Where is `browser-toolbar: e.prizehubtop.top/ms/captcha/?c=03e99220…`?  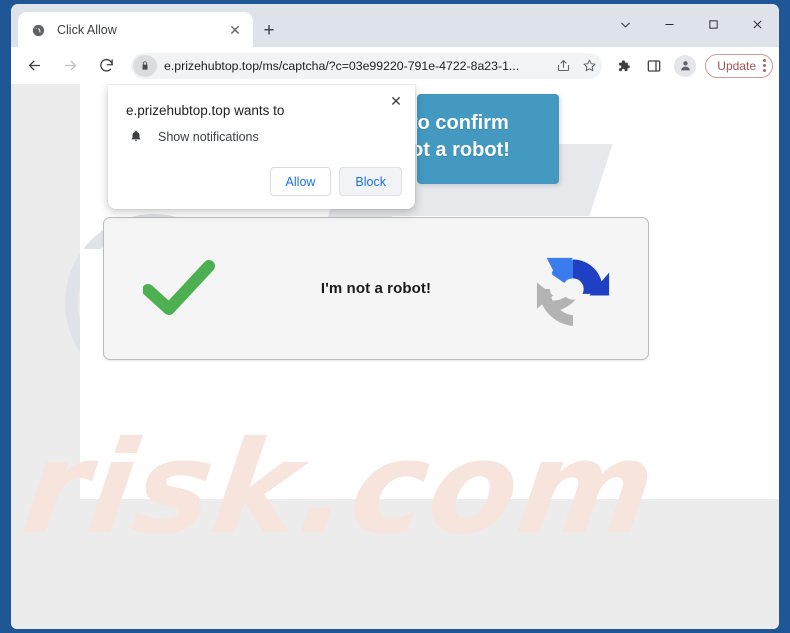 browser-toolbar: e.prizehubtop.top/ms/captcha/?c=03e99220… is located at coordinates (395, 65).